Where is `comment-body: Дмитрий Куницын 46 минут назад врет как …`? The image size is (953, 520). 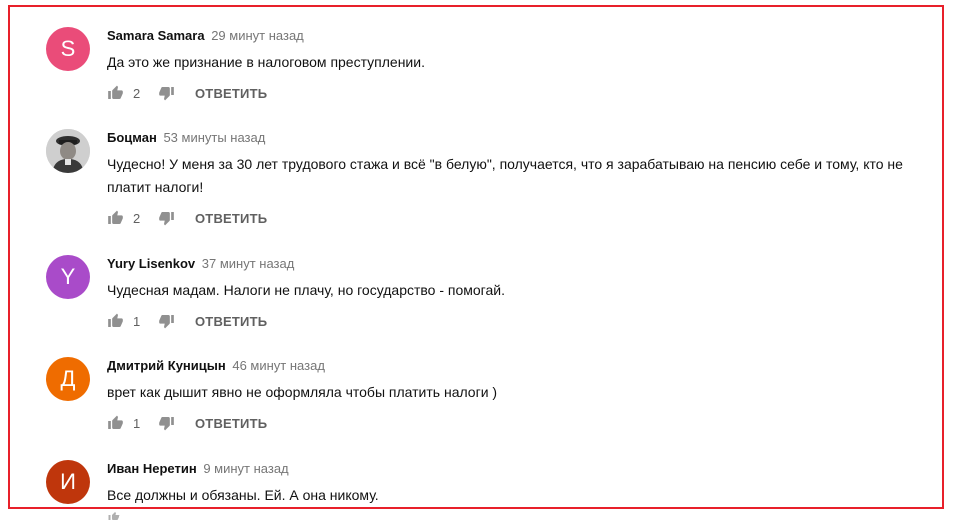 comment-body: Дмитрий Куницын 46 минут назад врет как … is located at coordinates (521, 394).